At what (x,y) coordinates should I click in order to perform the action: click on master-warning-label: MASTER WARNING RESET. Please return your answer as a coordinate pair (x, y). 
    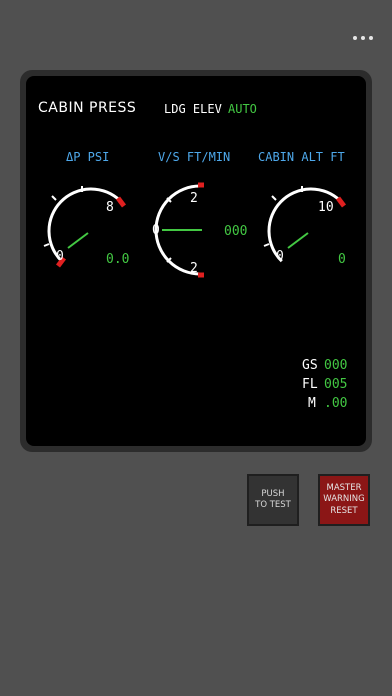
    Looking at the image, I should click on (344, 499).